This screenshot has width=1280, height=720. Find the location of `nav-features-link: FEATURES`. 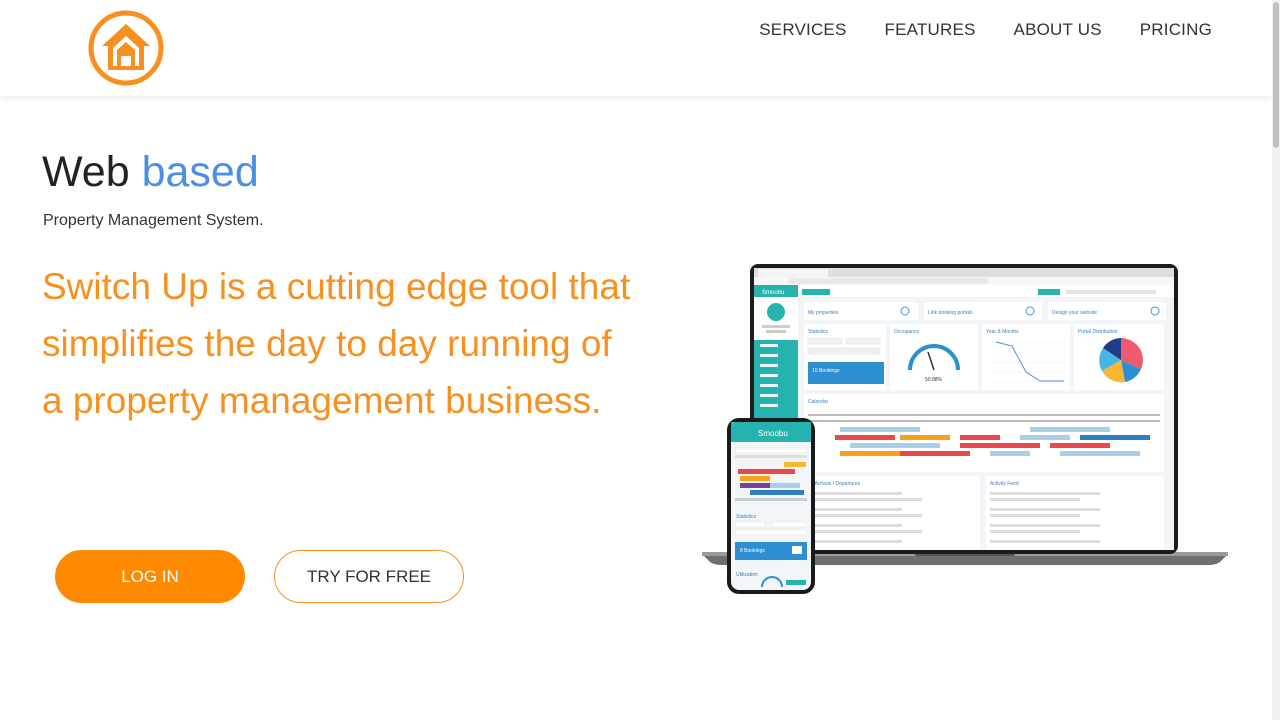

nav-features-link: FEATURES is located at coordinates (930, 30).